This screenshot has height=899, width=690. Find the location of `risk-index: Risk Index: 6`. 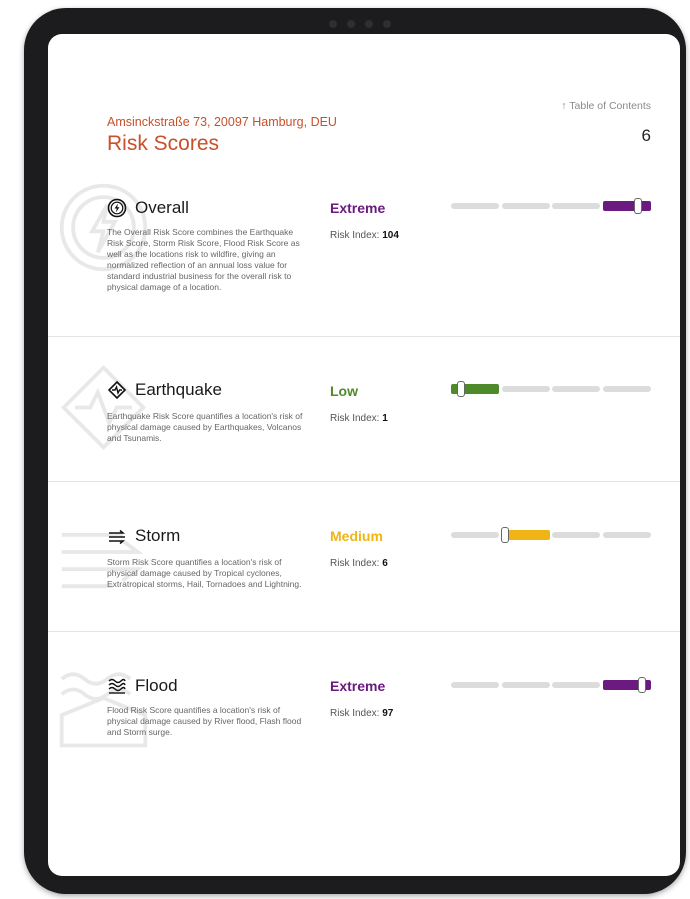

risk-index: Risk Index: 6 is located at coordinates (359, 563).